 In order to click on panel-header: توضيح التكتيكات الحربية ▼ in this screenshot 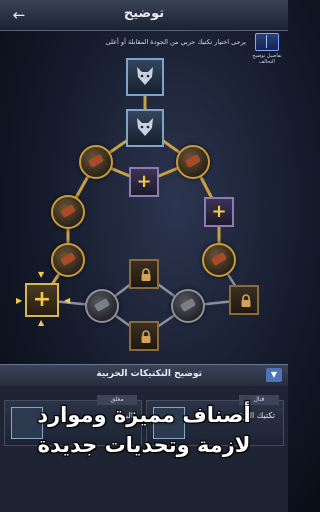, I will do `click(144, 375)`.